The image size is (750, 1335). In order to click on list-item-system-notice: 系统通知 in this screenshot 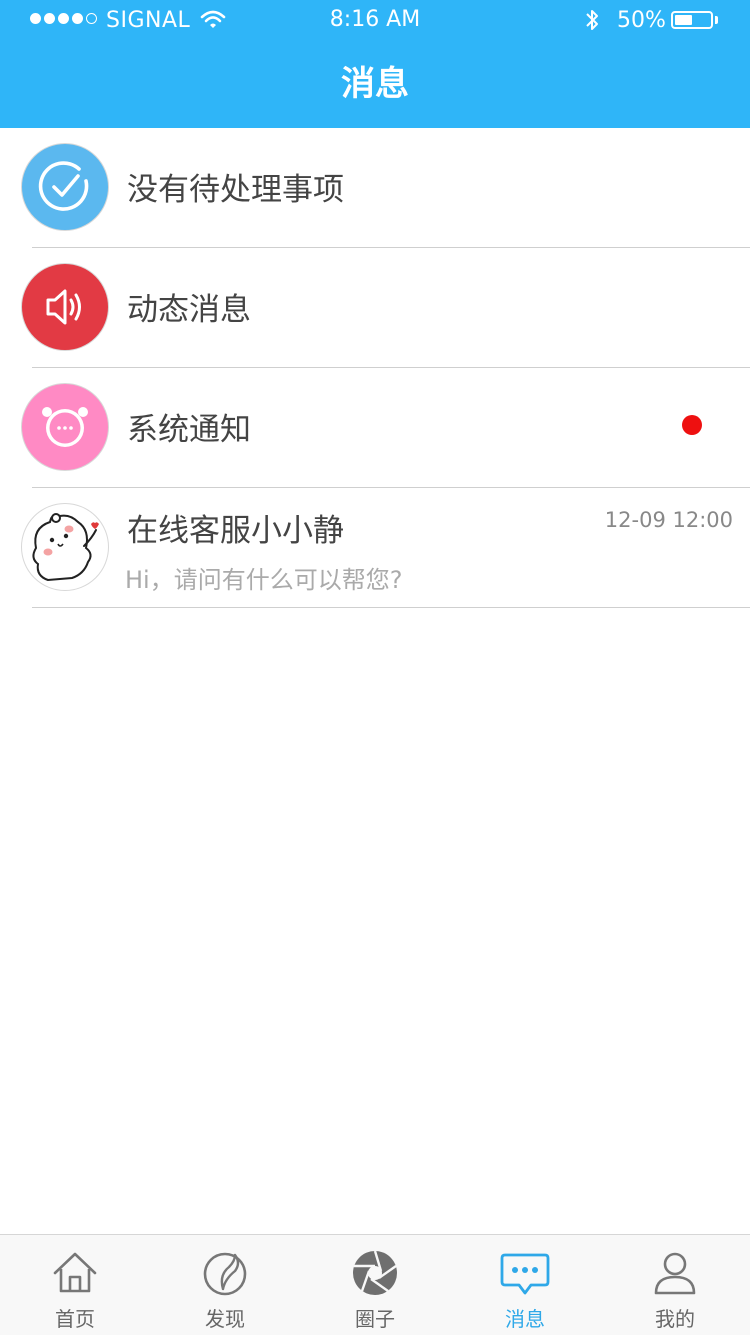, I will do `click(375, 428)`.